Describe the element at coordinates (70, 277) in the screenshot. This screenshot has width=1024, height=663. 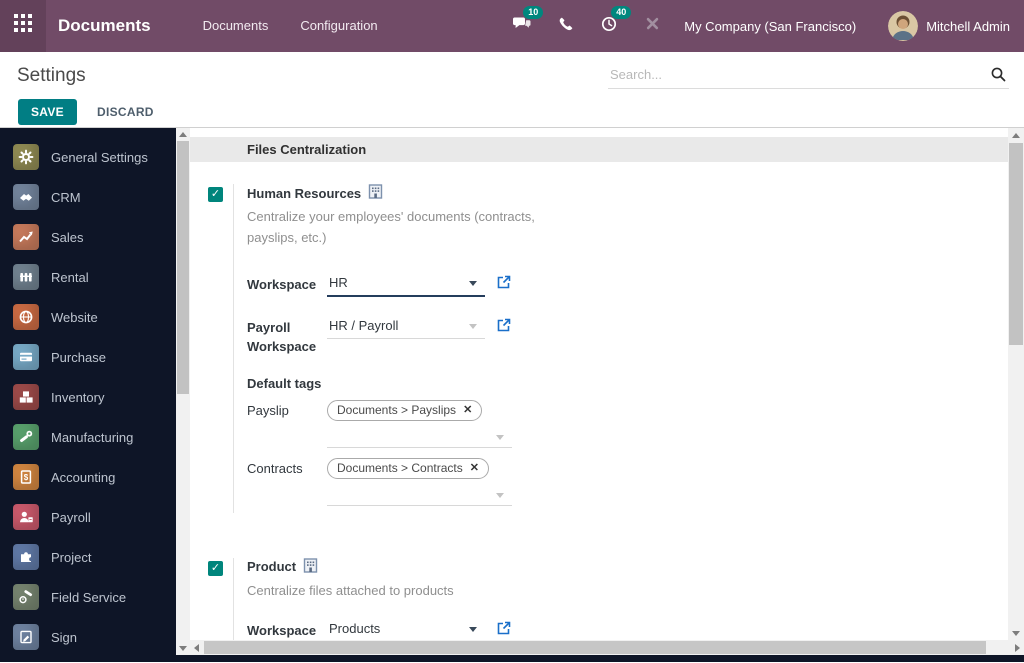
I see `sidebar-item-label: Rental` at that location.